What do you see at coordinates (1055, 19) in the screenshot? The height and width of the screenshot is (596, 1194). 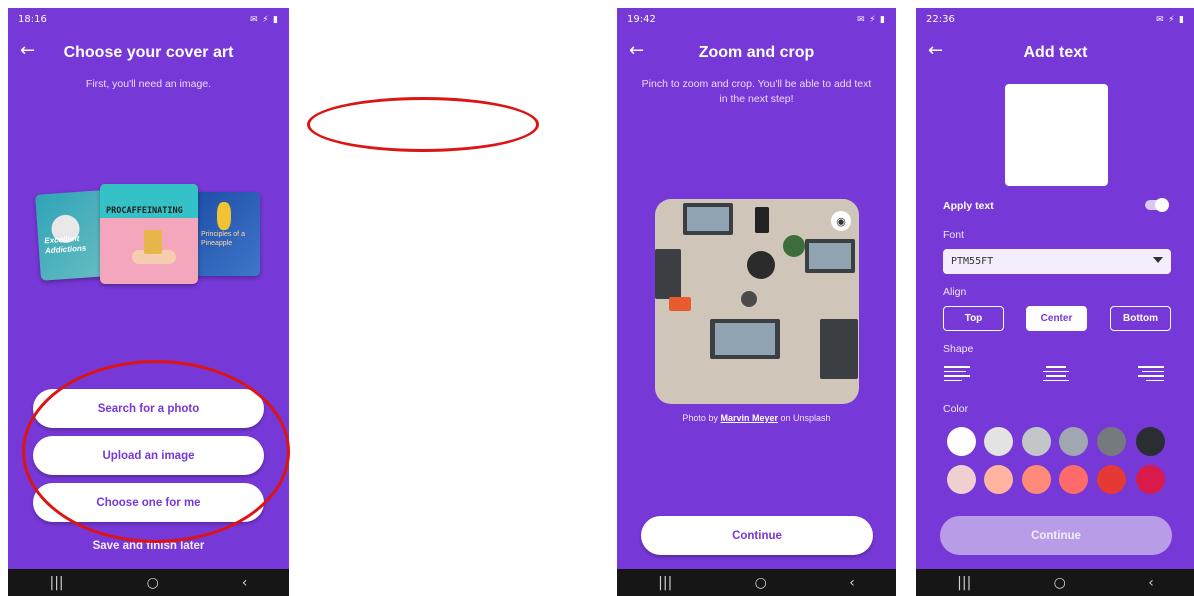 I see `status-bar: 22:36 ✉ ⚡ ▮` at bounding box center [1055, 19].